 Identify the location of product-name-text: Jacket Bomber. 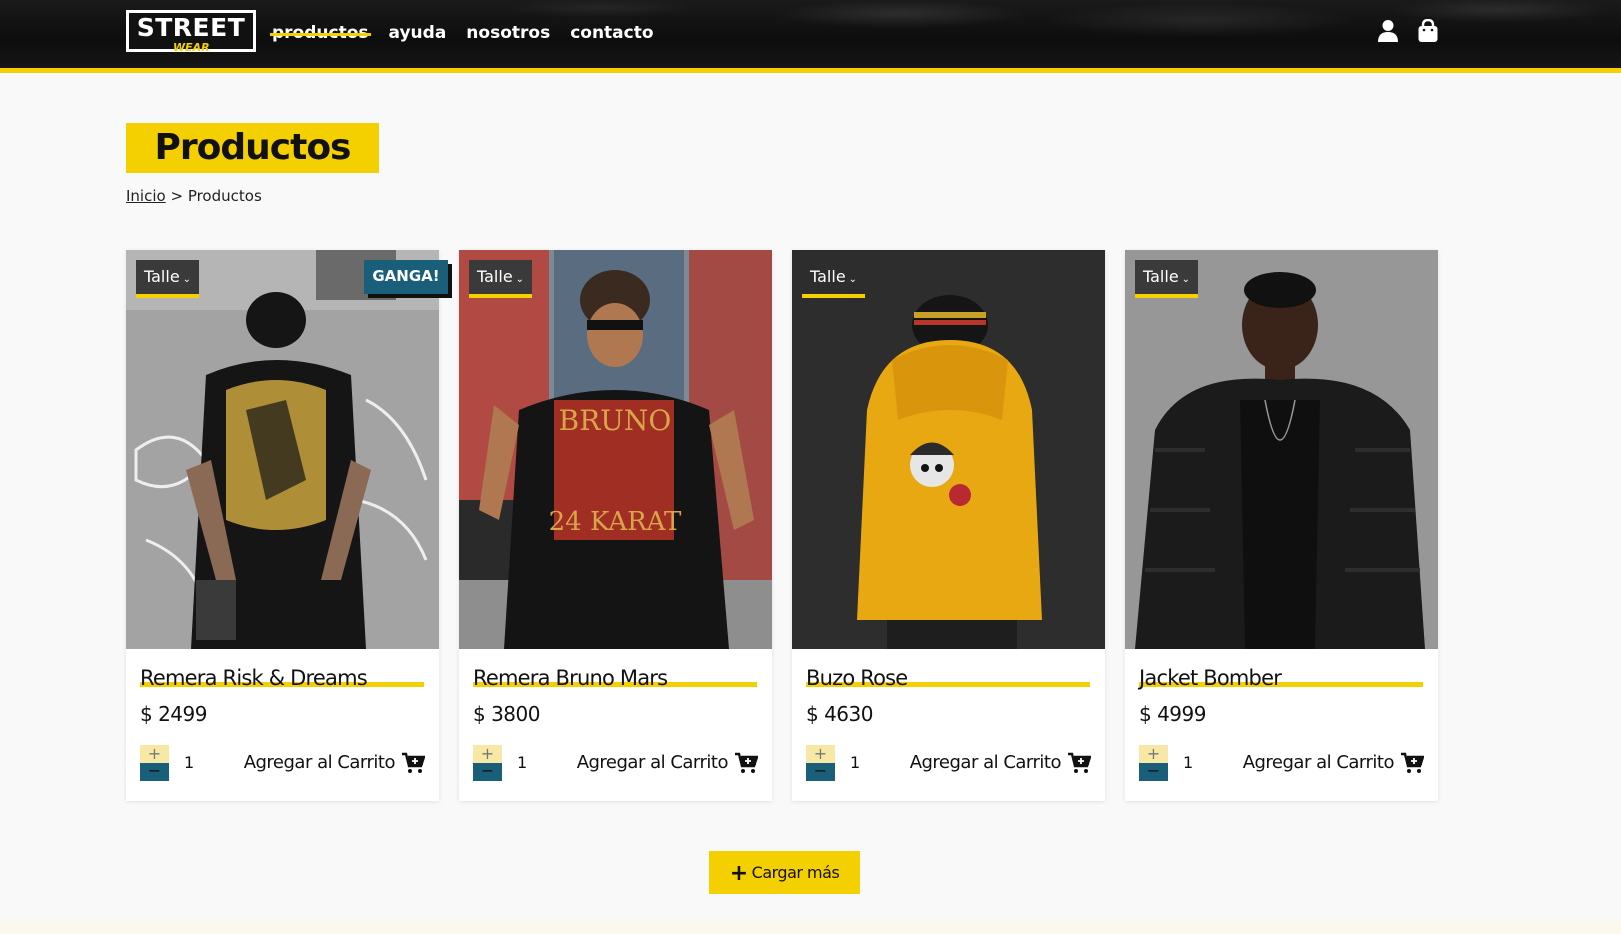
(1210, 678).